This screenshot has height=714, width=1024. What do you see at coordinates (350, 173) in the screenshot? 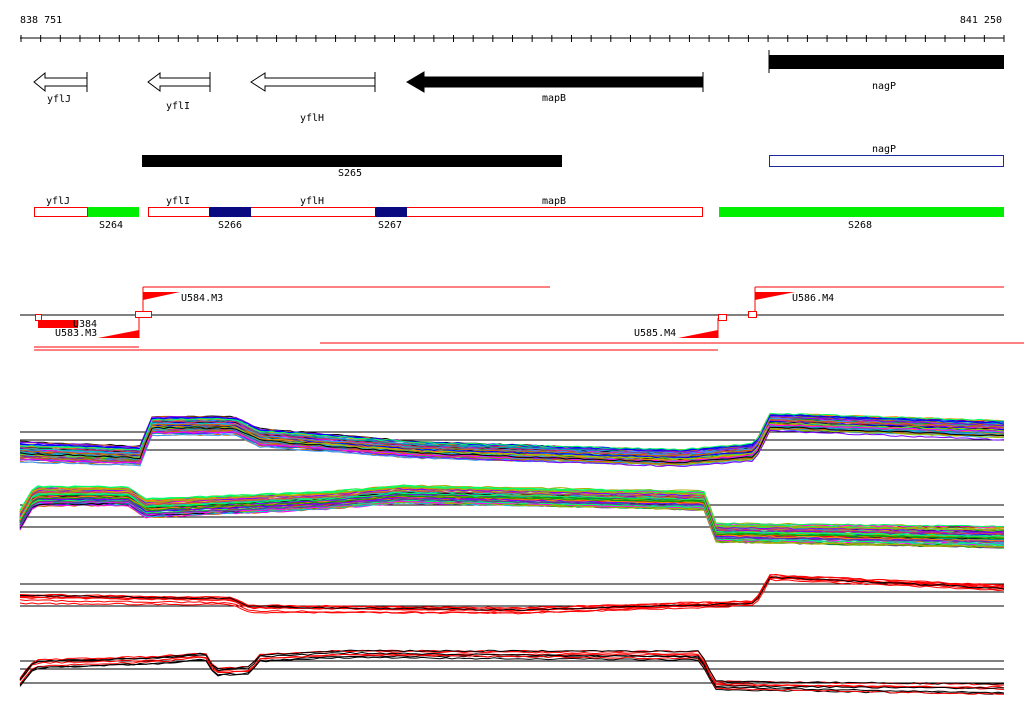
I see `segment-label-s265: S265` at bounding box center [350, 173].